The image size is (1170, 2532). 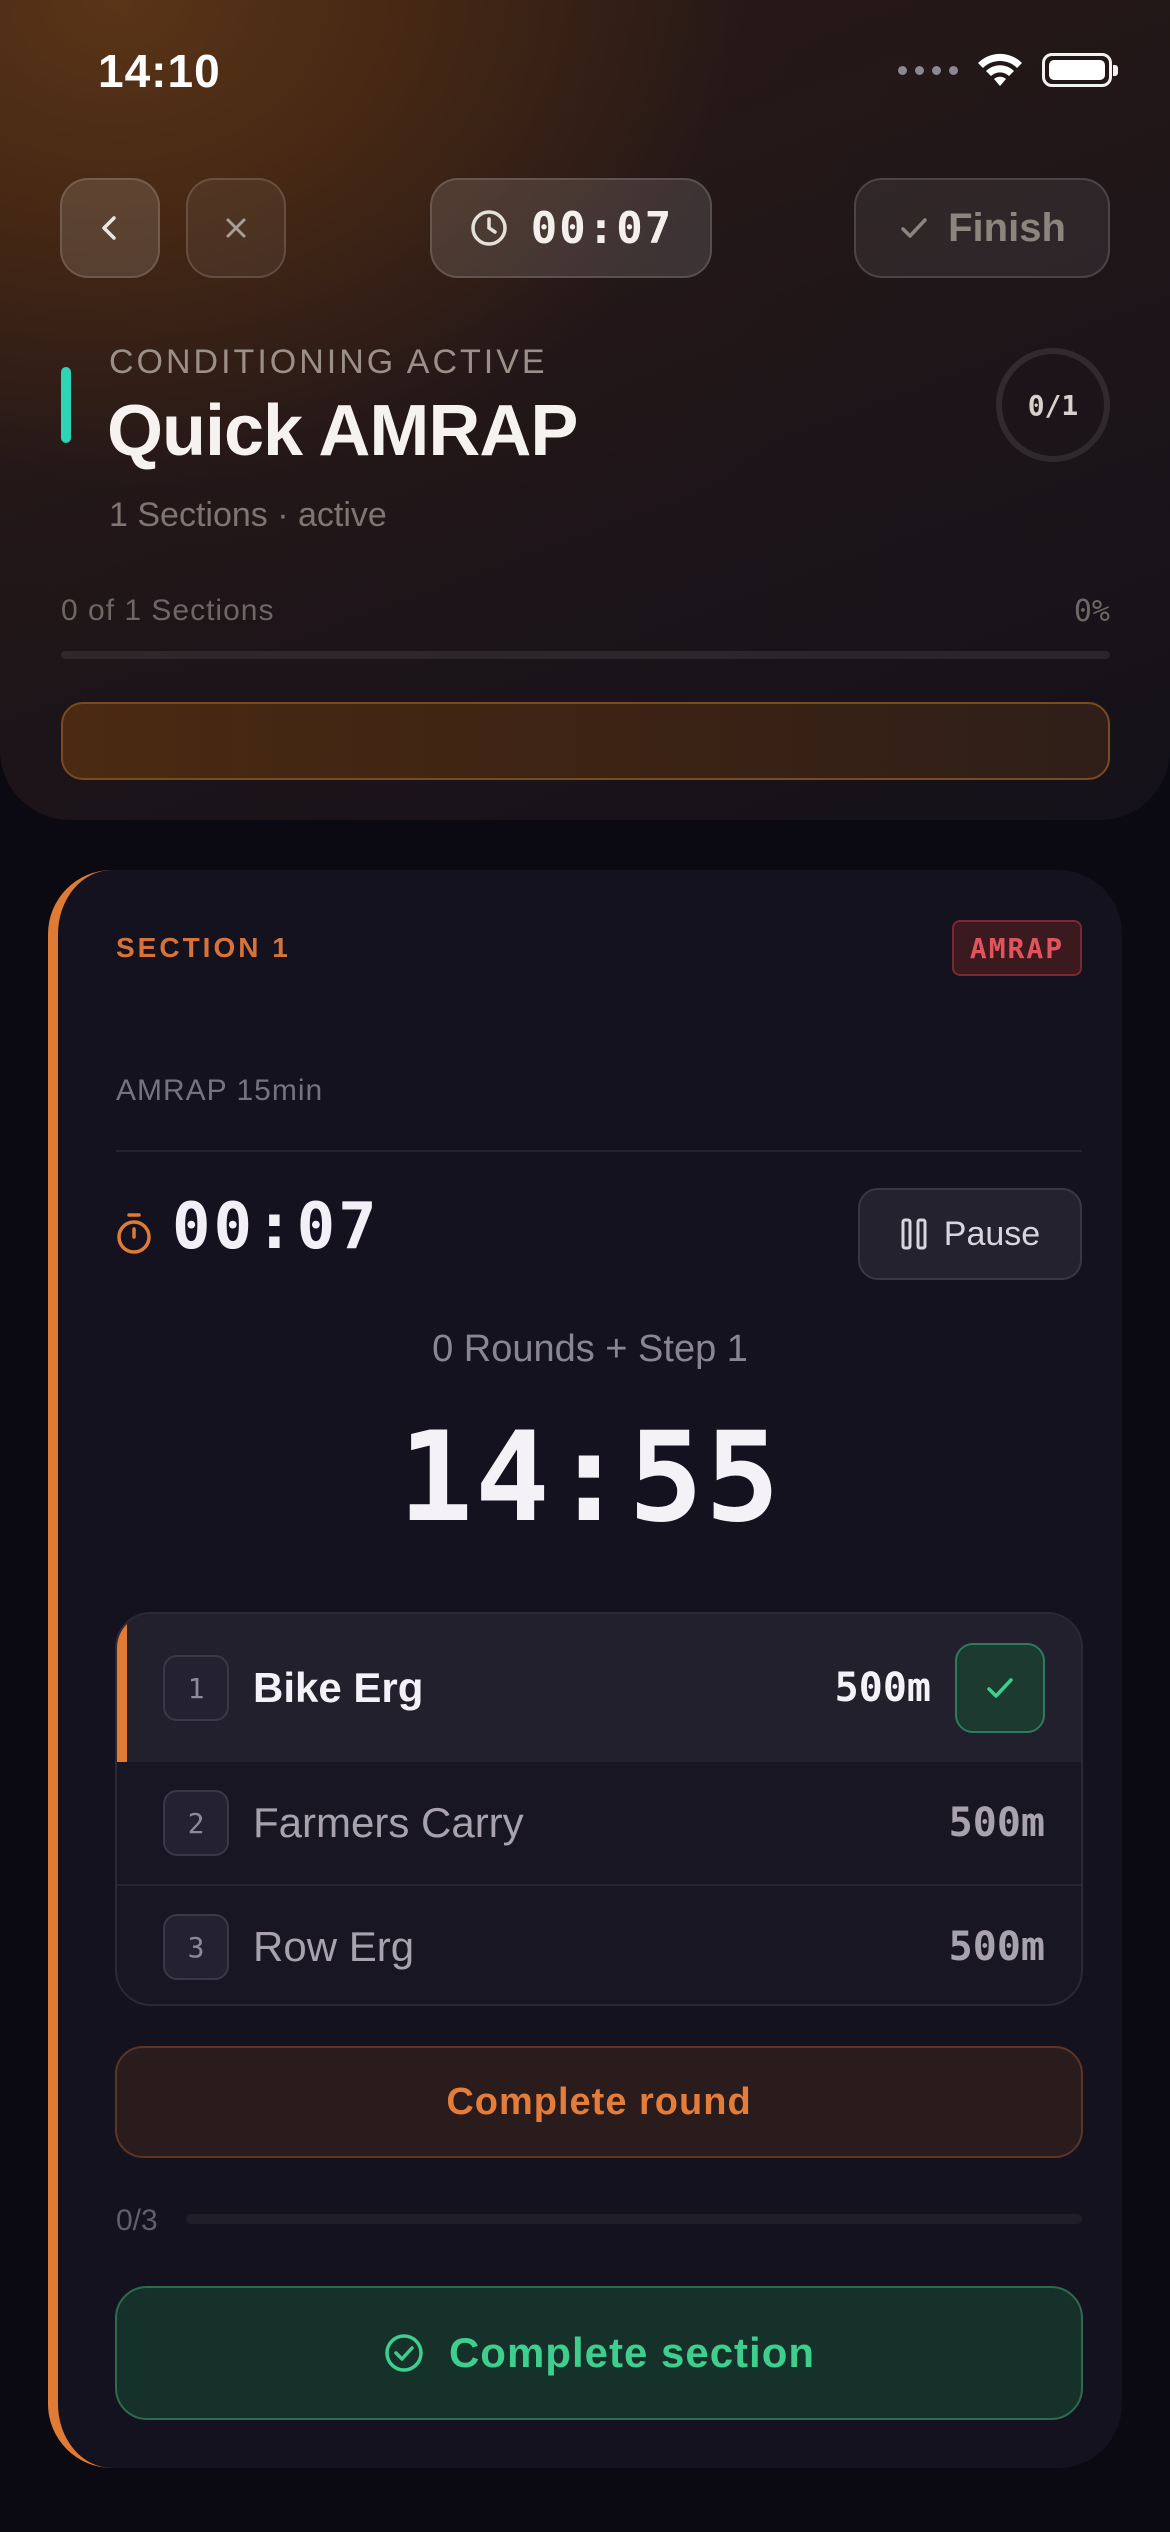 What do you see at coordinates (137, 2220) in the screenshot?
I see `round-progress-label: 0/3` at bounding box center [137, 2220].